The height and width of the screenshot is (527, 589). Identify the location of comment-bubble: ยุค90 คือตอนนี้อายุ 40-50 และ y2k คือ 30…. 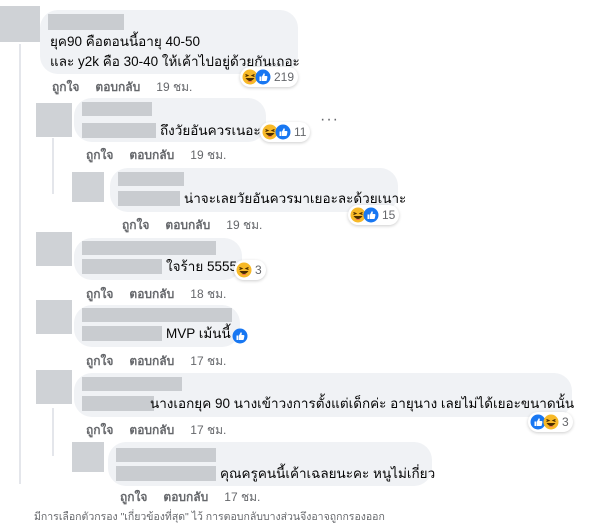
(170, 42).